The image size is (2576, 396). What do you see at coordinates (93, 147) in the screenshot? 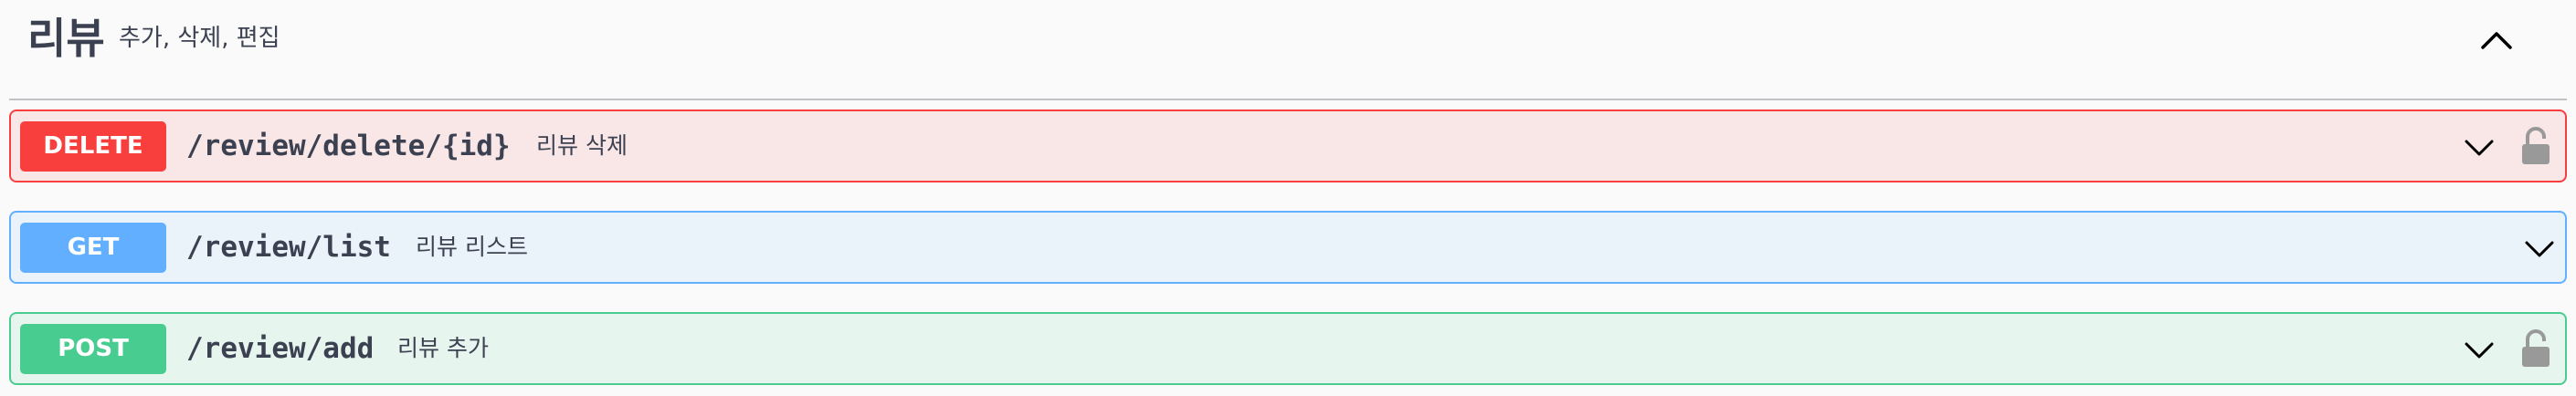
I see `method-badge-delete: DELETE` at bounding box center [93, 147].